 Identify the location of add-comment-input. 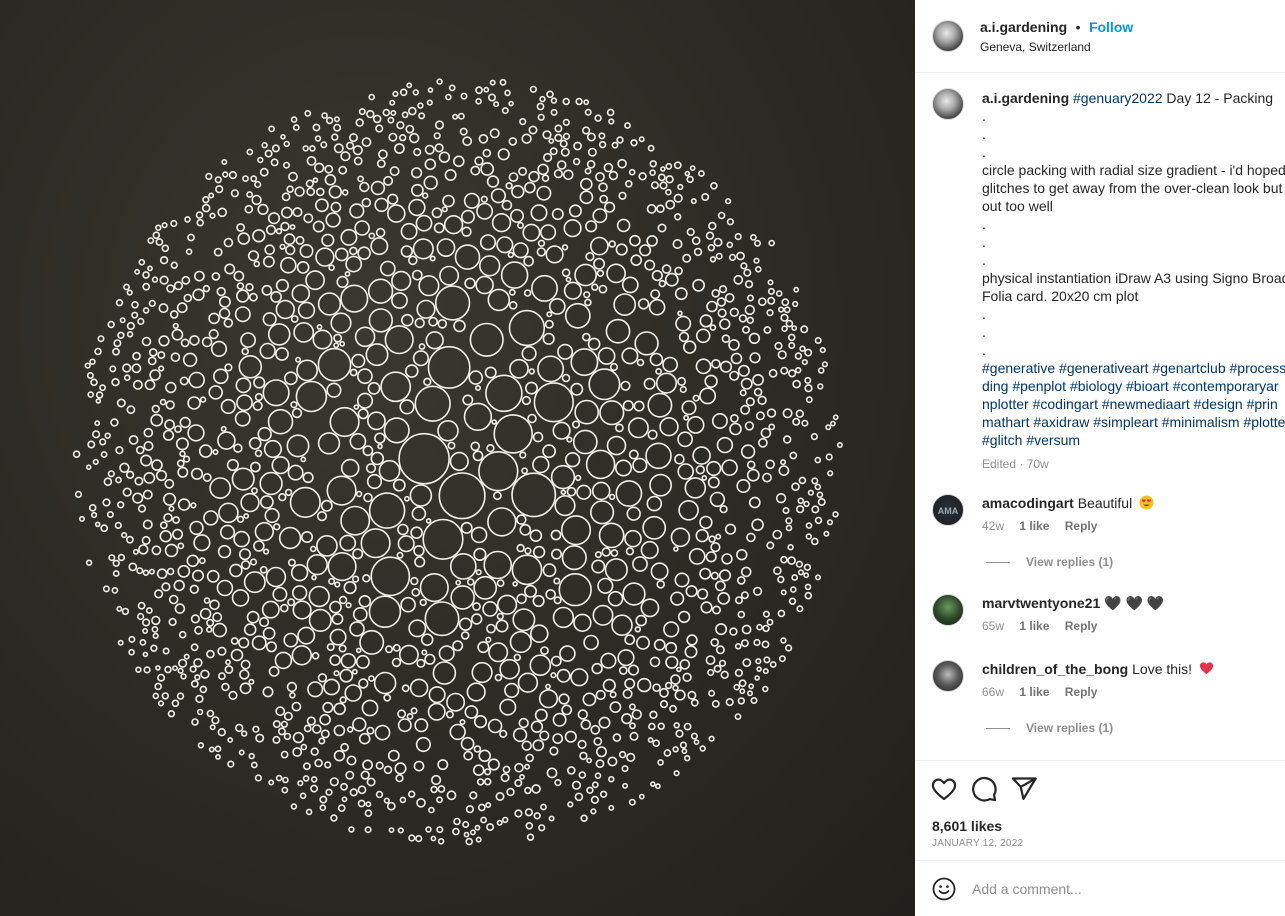
(1122, 889).